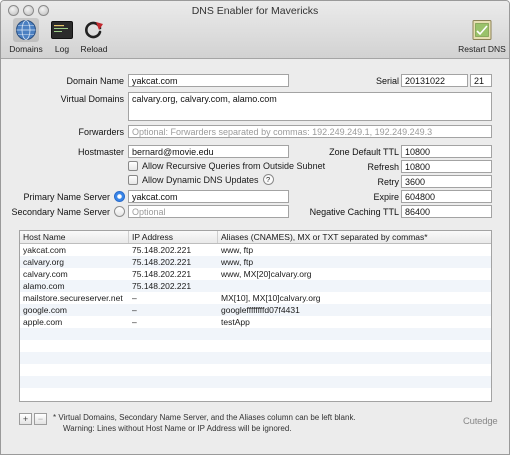 The height and width of the screenshot is (455, 510). What do you see at coordinates (208, 196) in the screenshot?
I see `primary-ns-input: yakcat.com` at bounding box center [208, 196].